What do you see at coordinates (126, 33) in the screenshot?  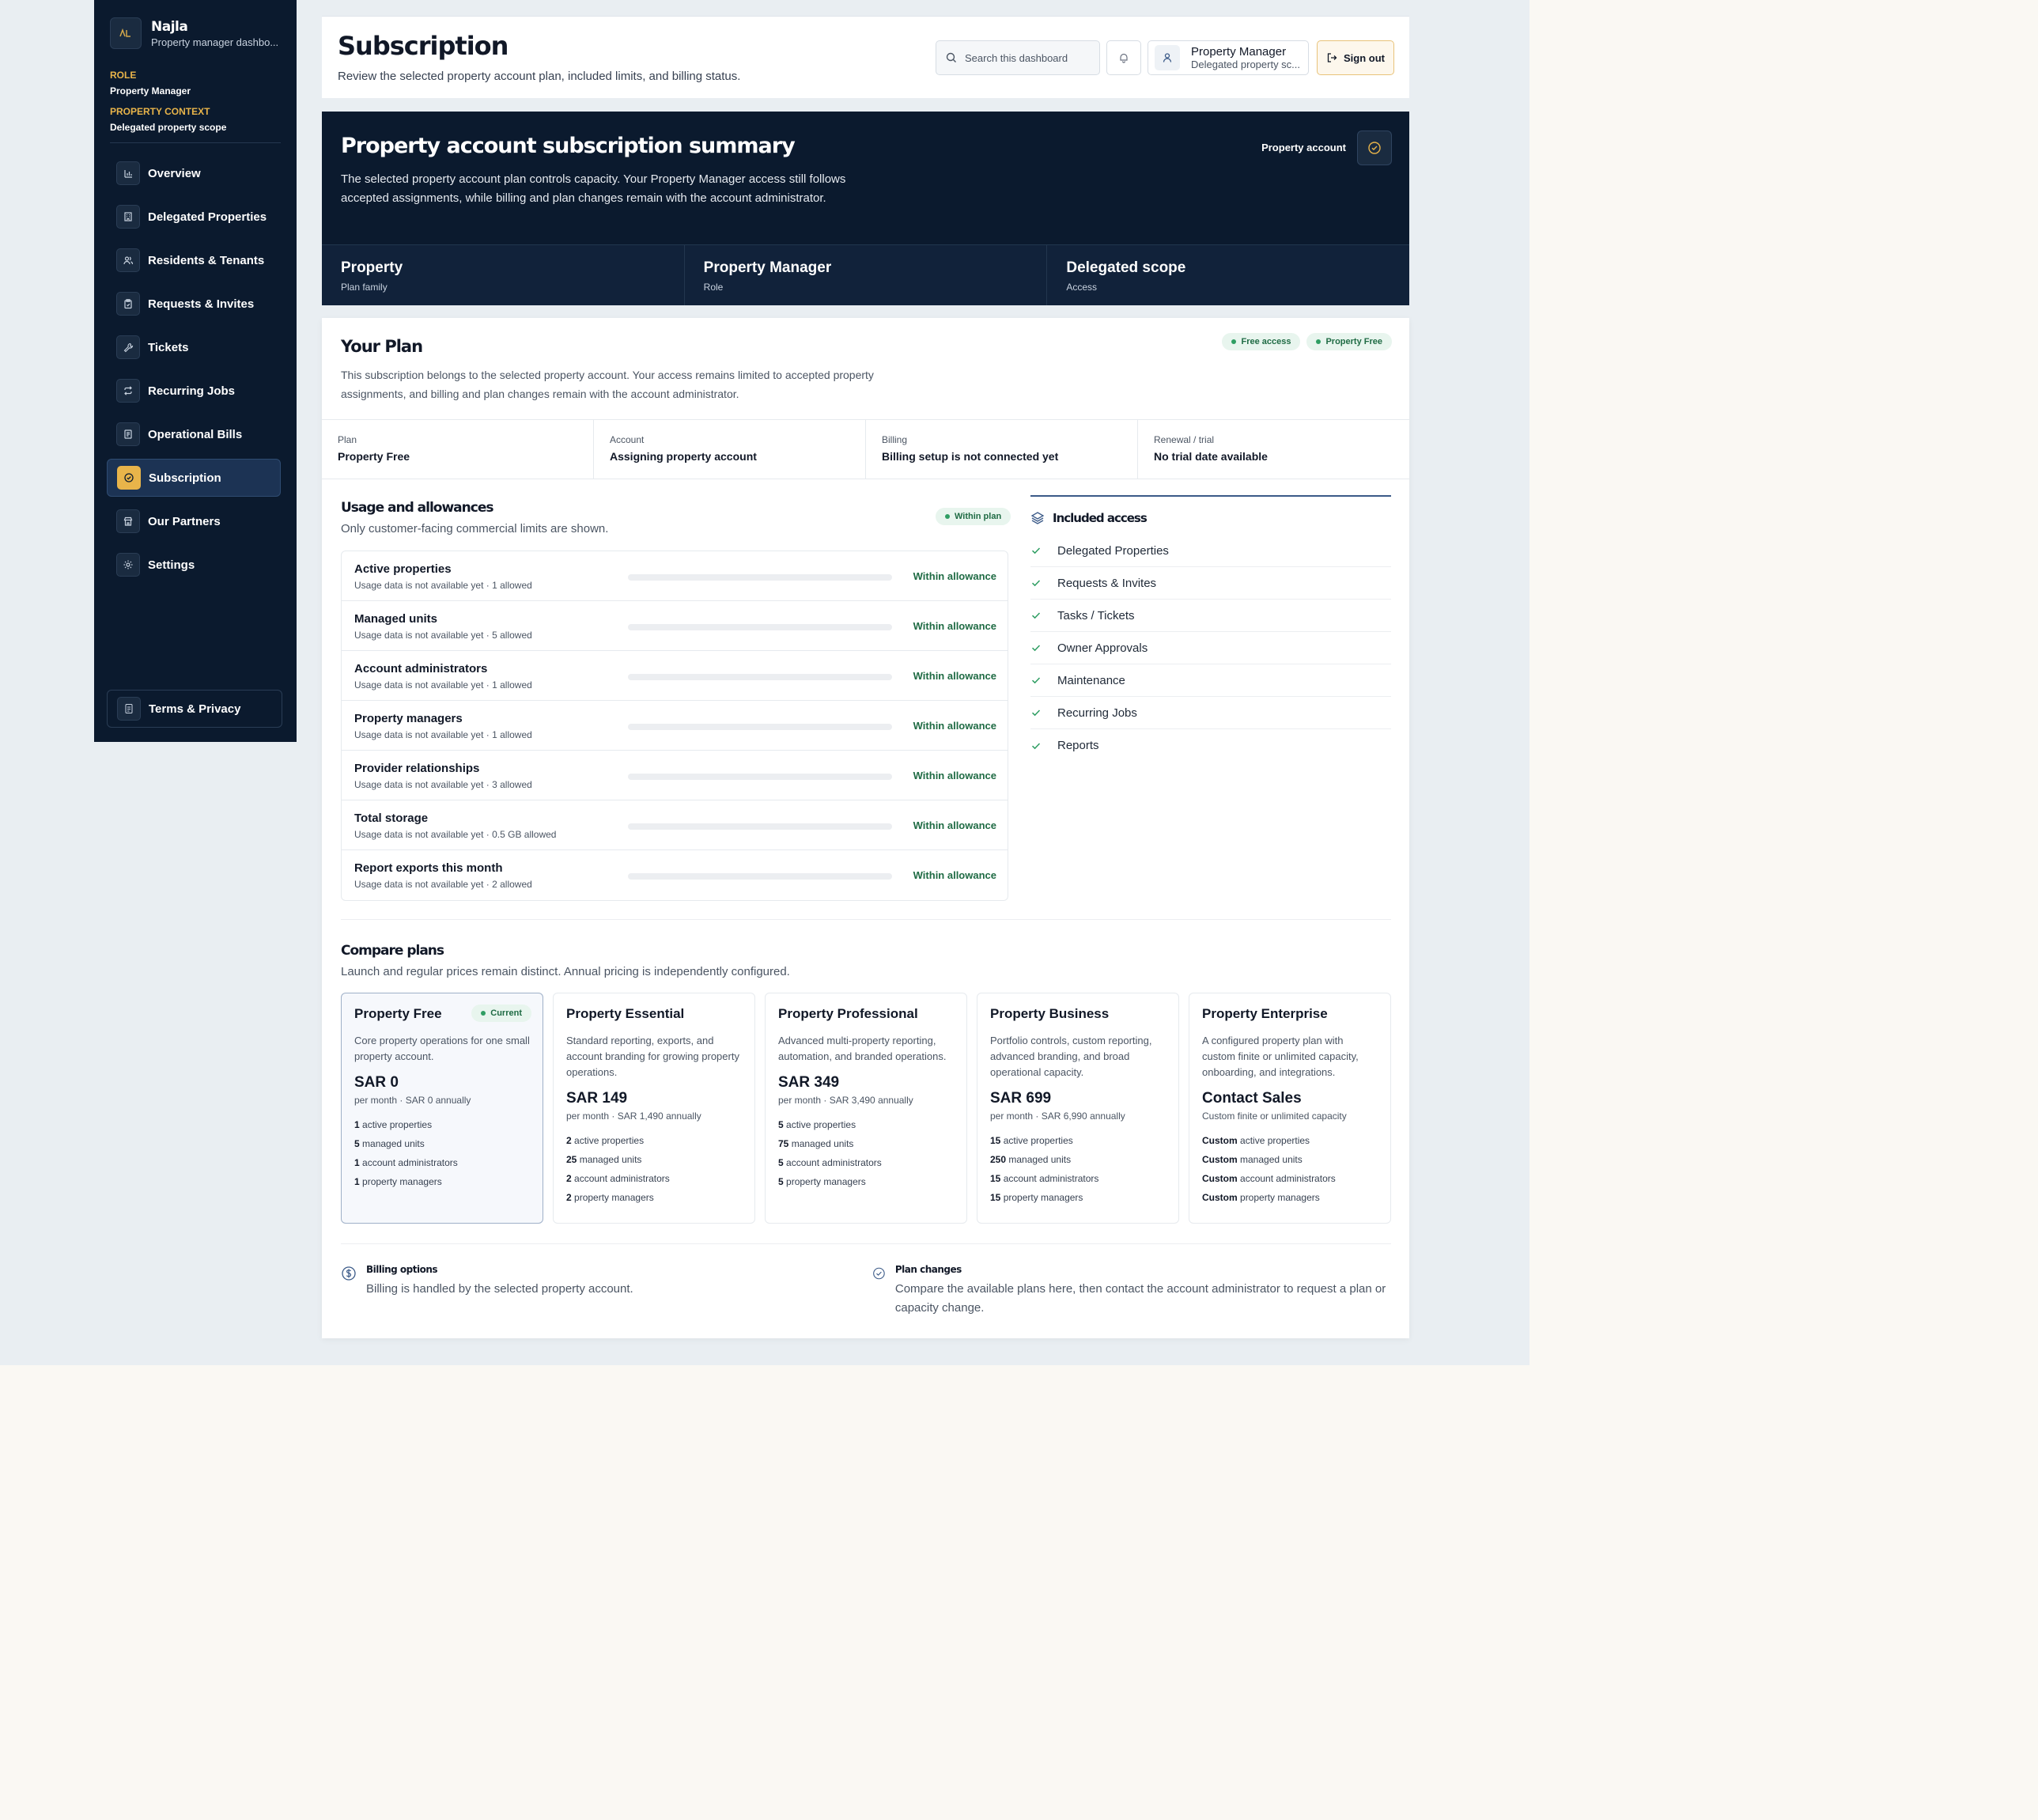 I see `najla-logo` at bounding box center [126, 33].